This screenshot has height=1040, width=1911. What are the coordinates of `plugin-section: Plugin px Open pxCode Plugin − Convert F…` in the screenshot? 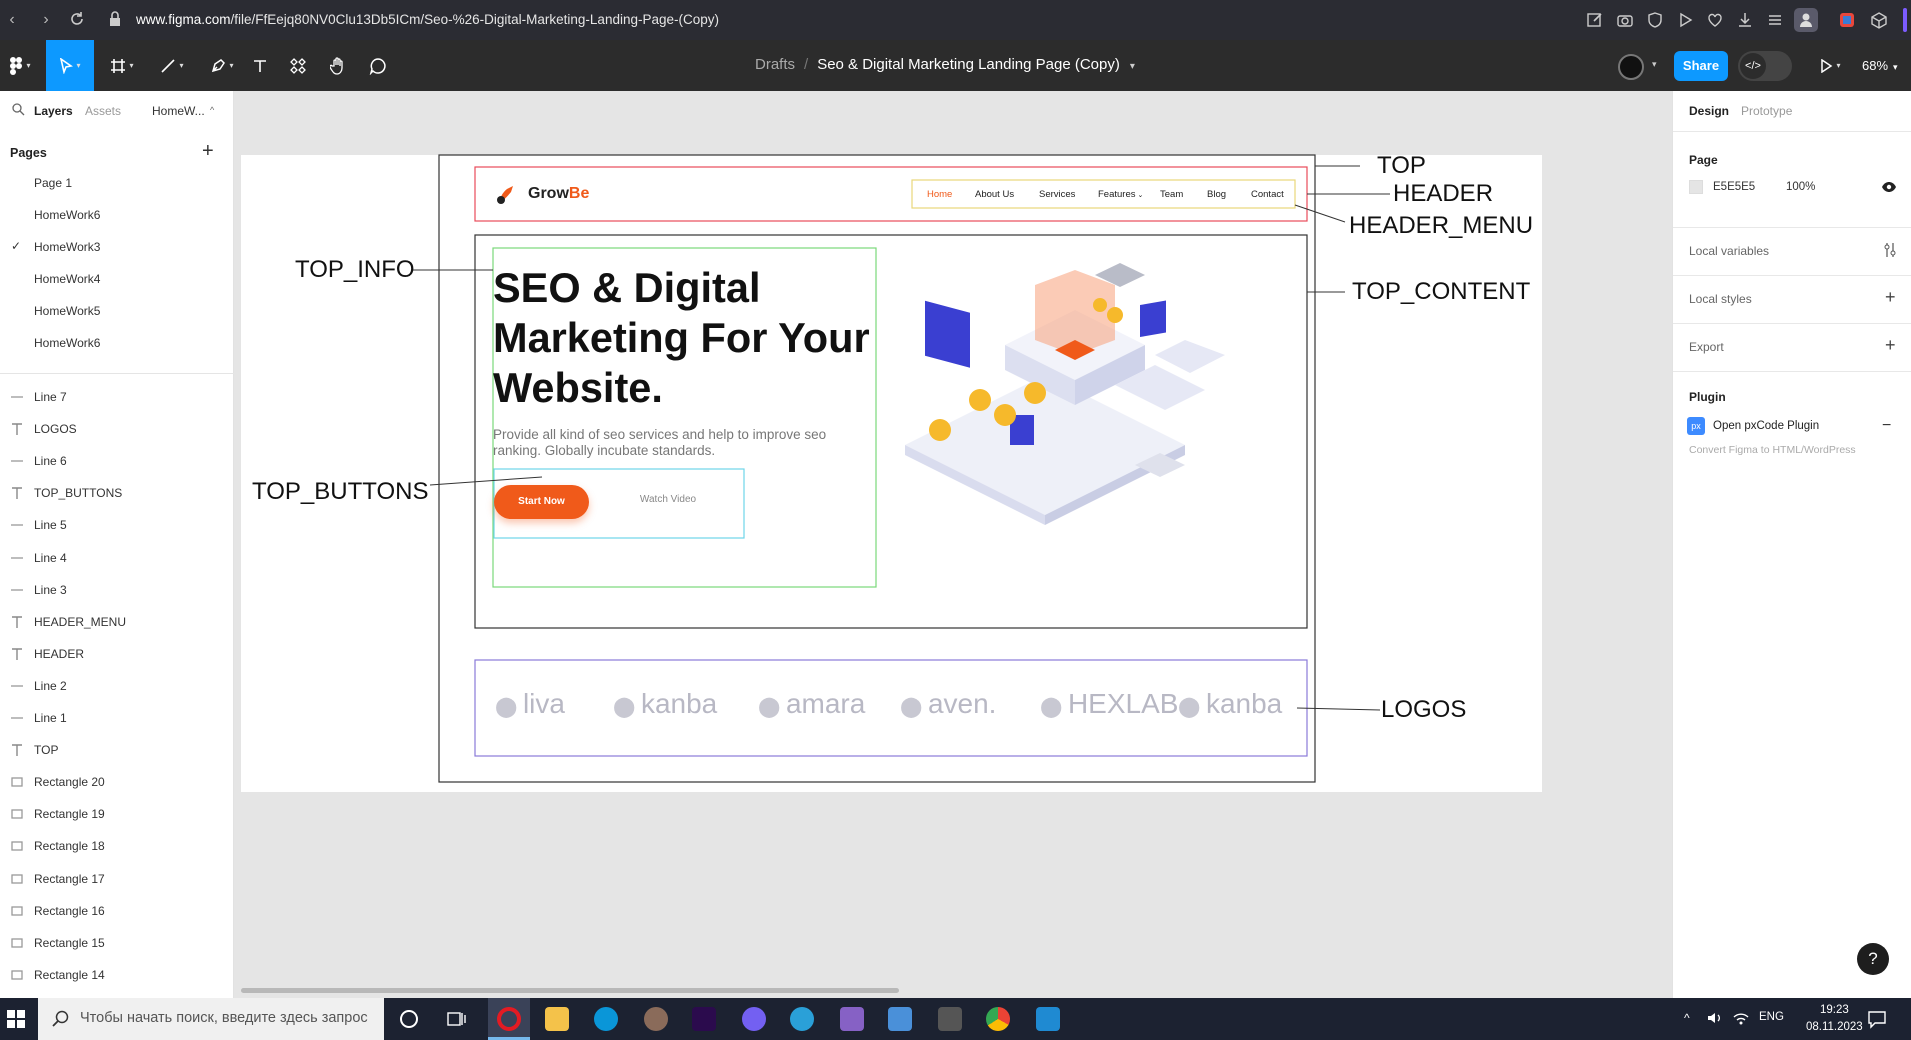 It's located at (1792, 431).